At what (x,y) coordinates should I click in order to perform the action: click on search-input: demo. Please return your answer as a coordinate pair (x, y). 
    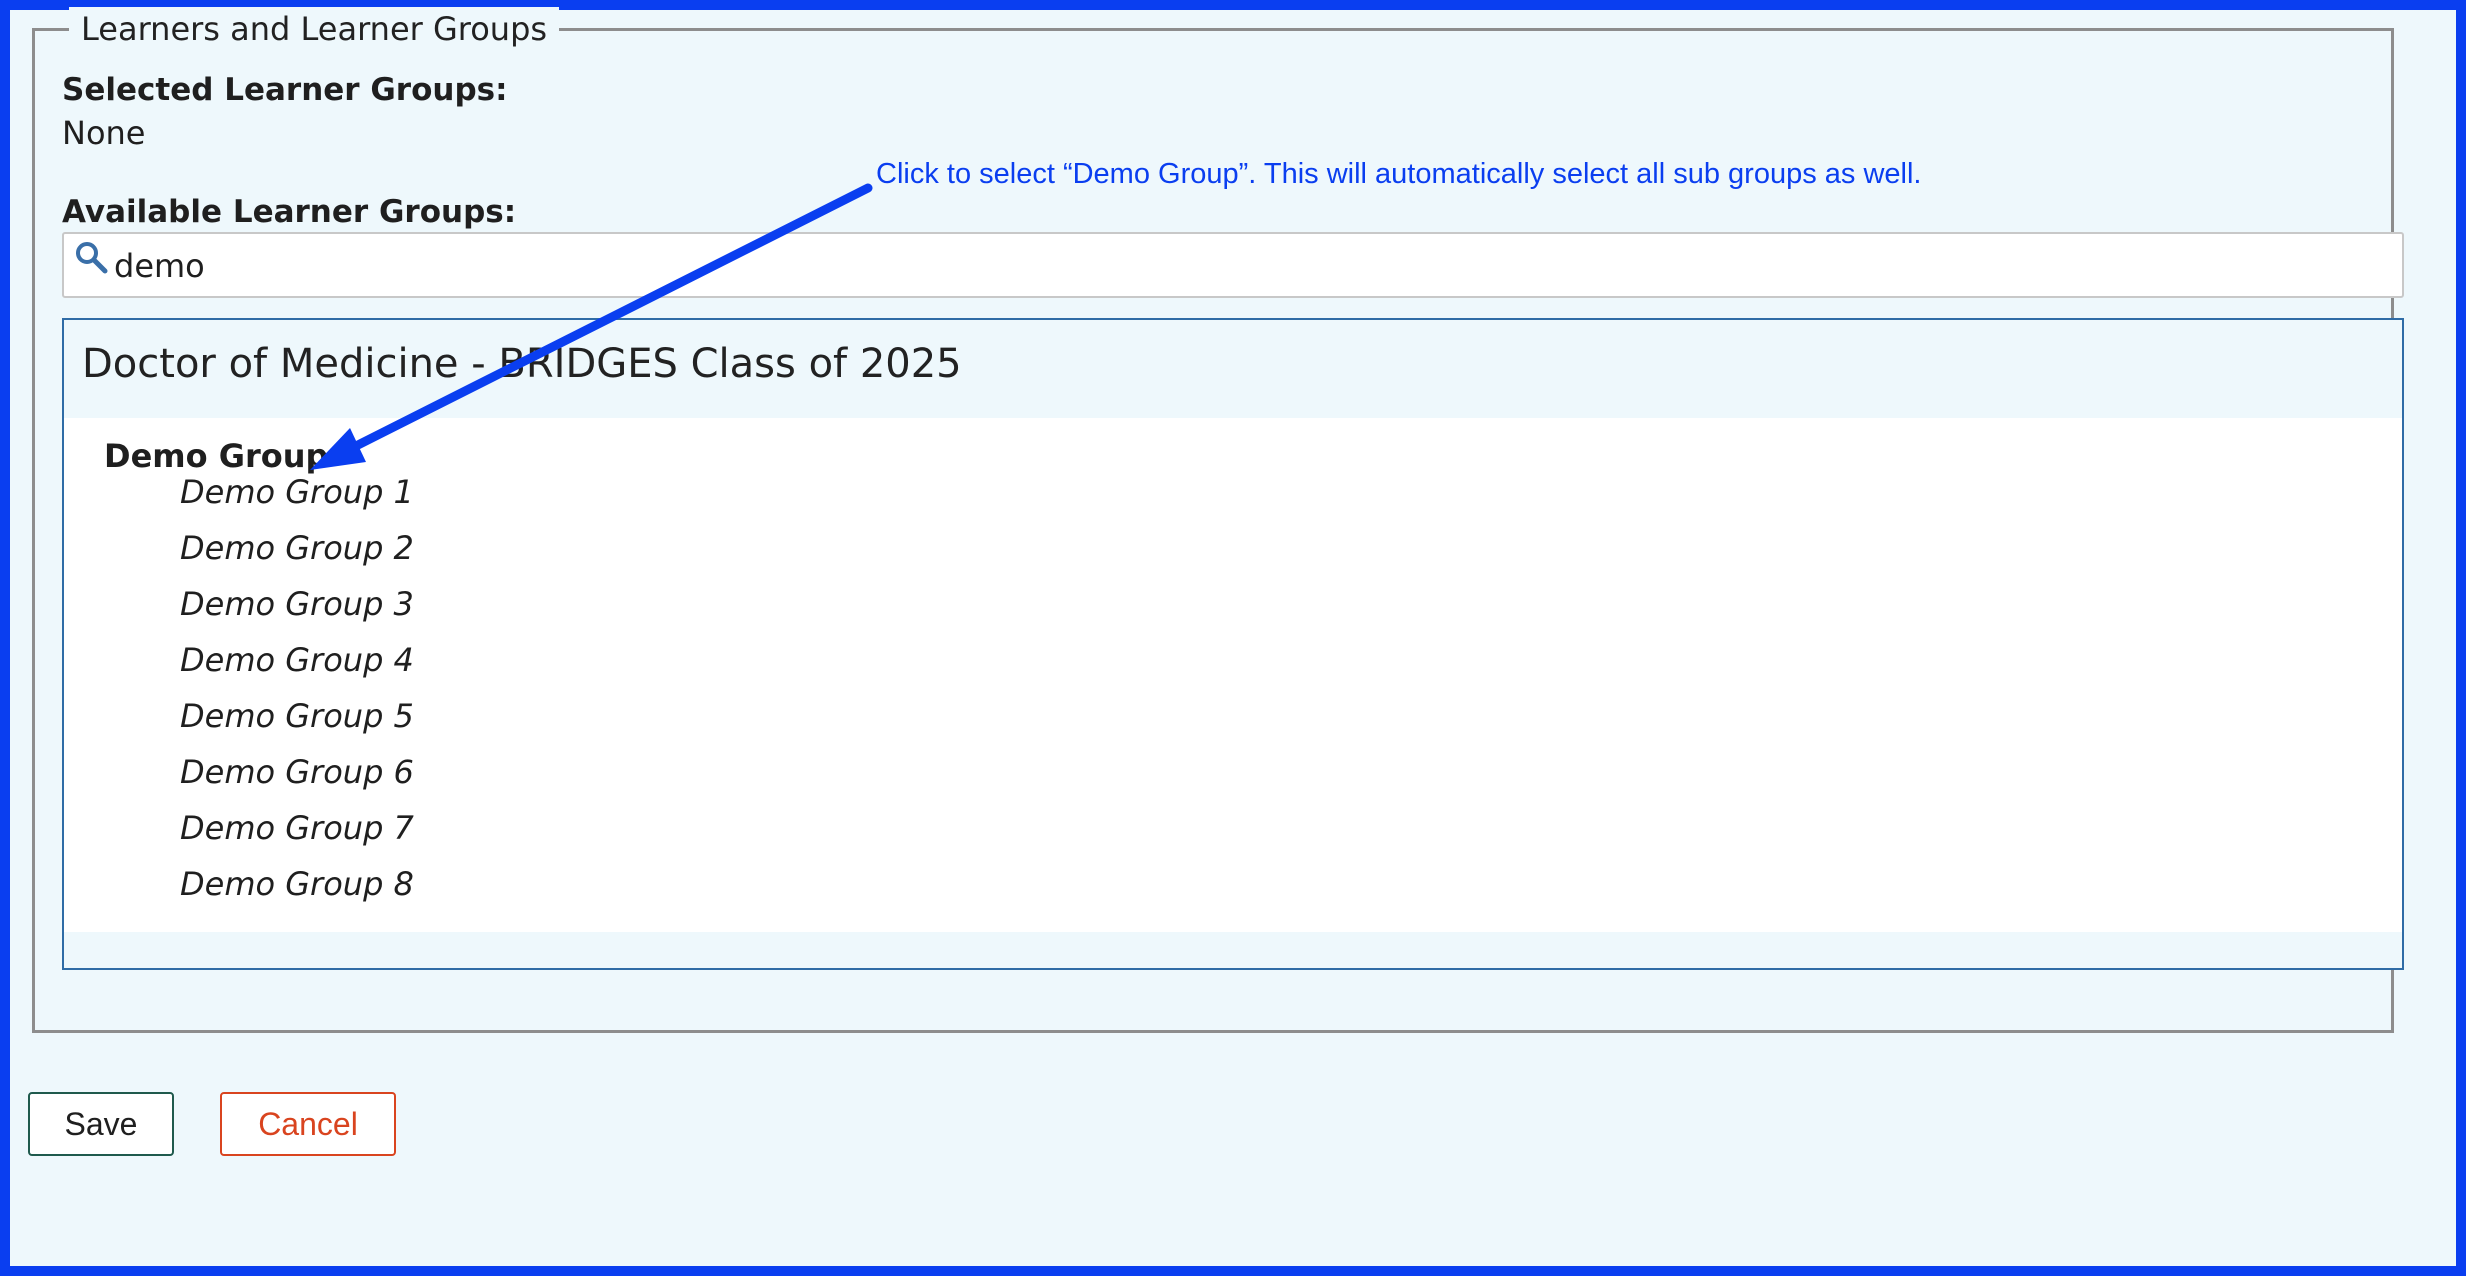
    Looking at the image, I should click on (1233, 265).